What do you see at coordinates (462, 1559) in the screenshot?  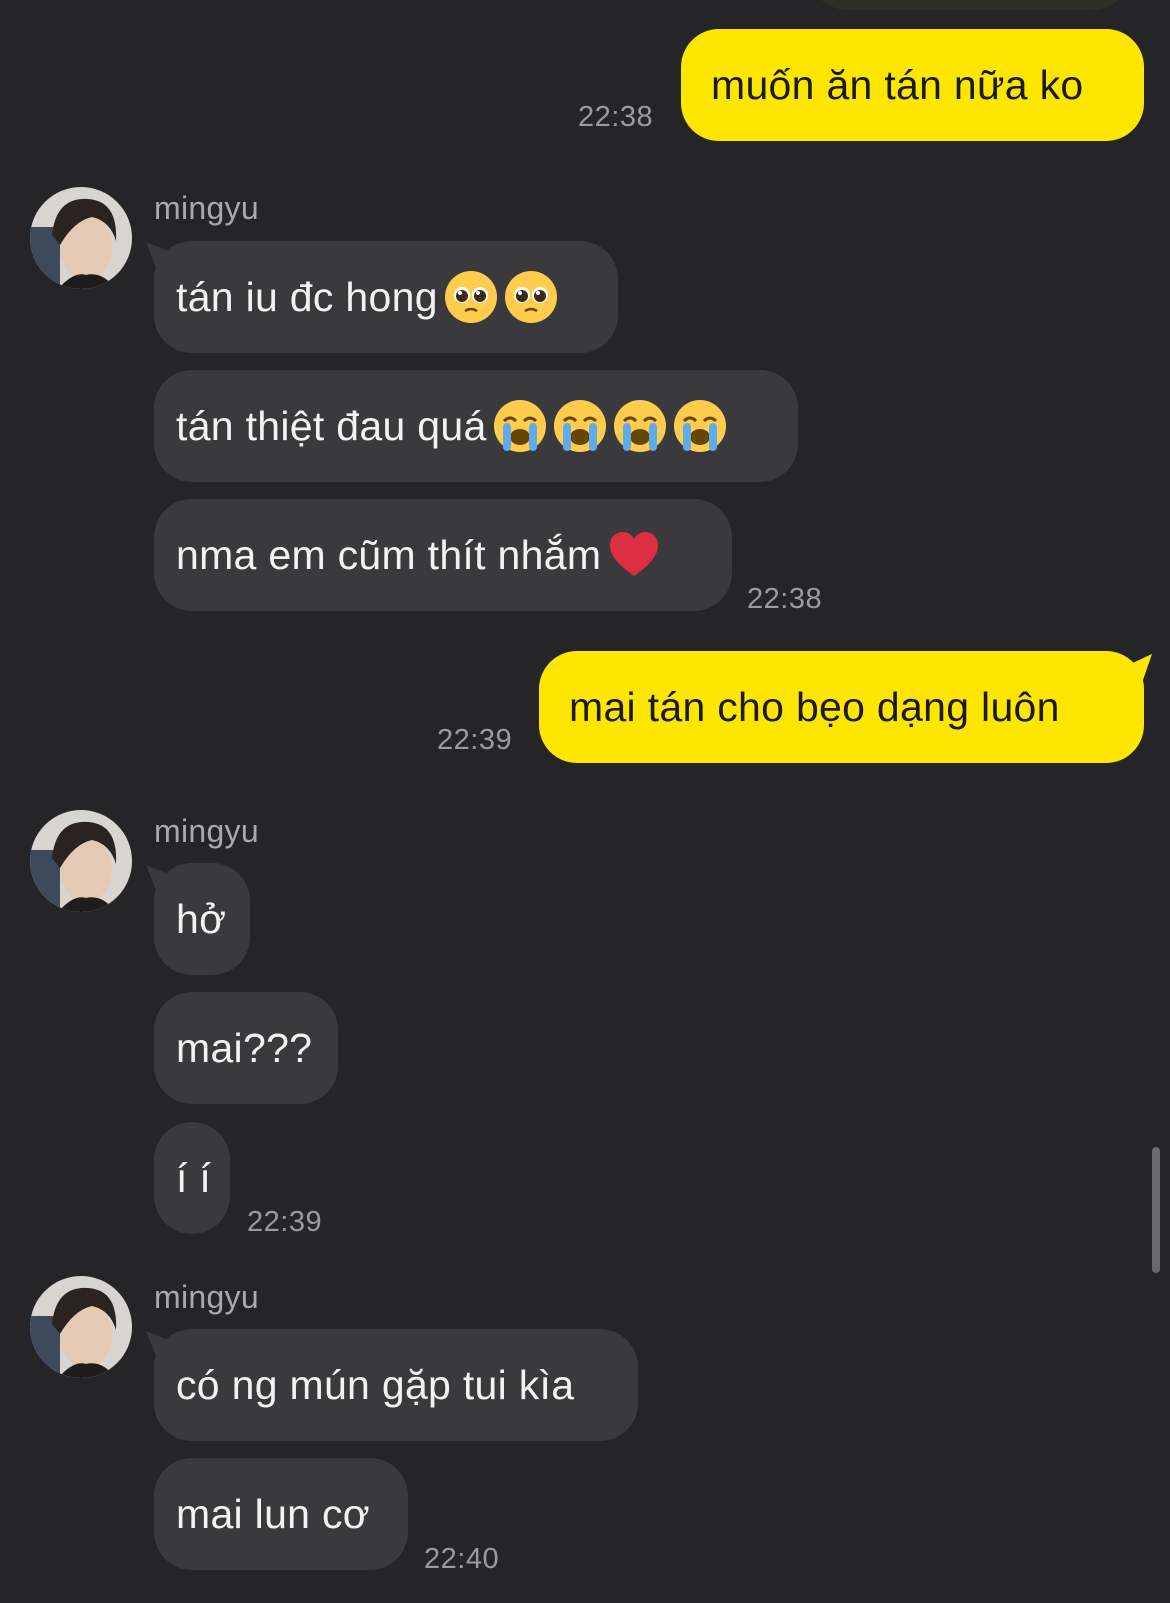 I see `message-timestamp: 22:40` at bounding box center [462, 1559].